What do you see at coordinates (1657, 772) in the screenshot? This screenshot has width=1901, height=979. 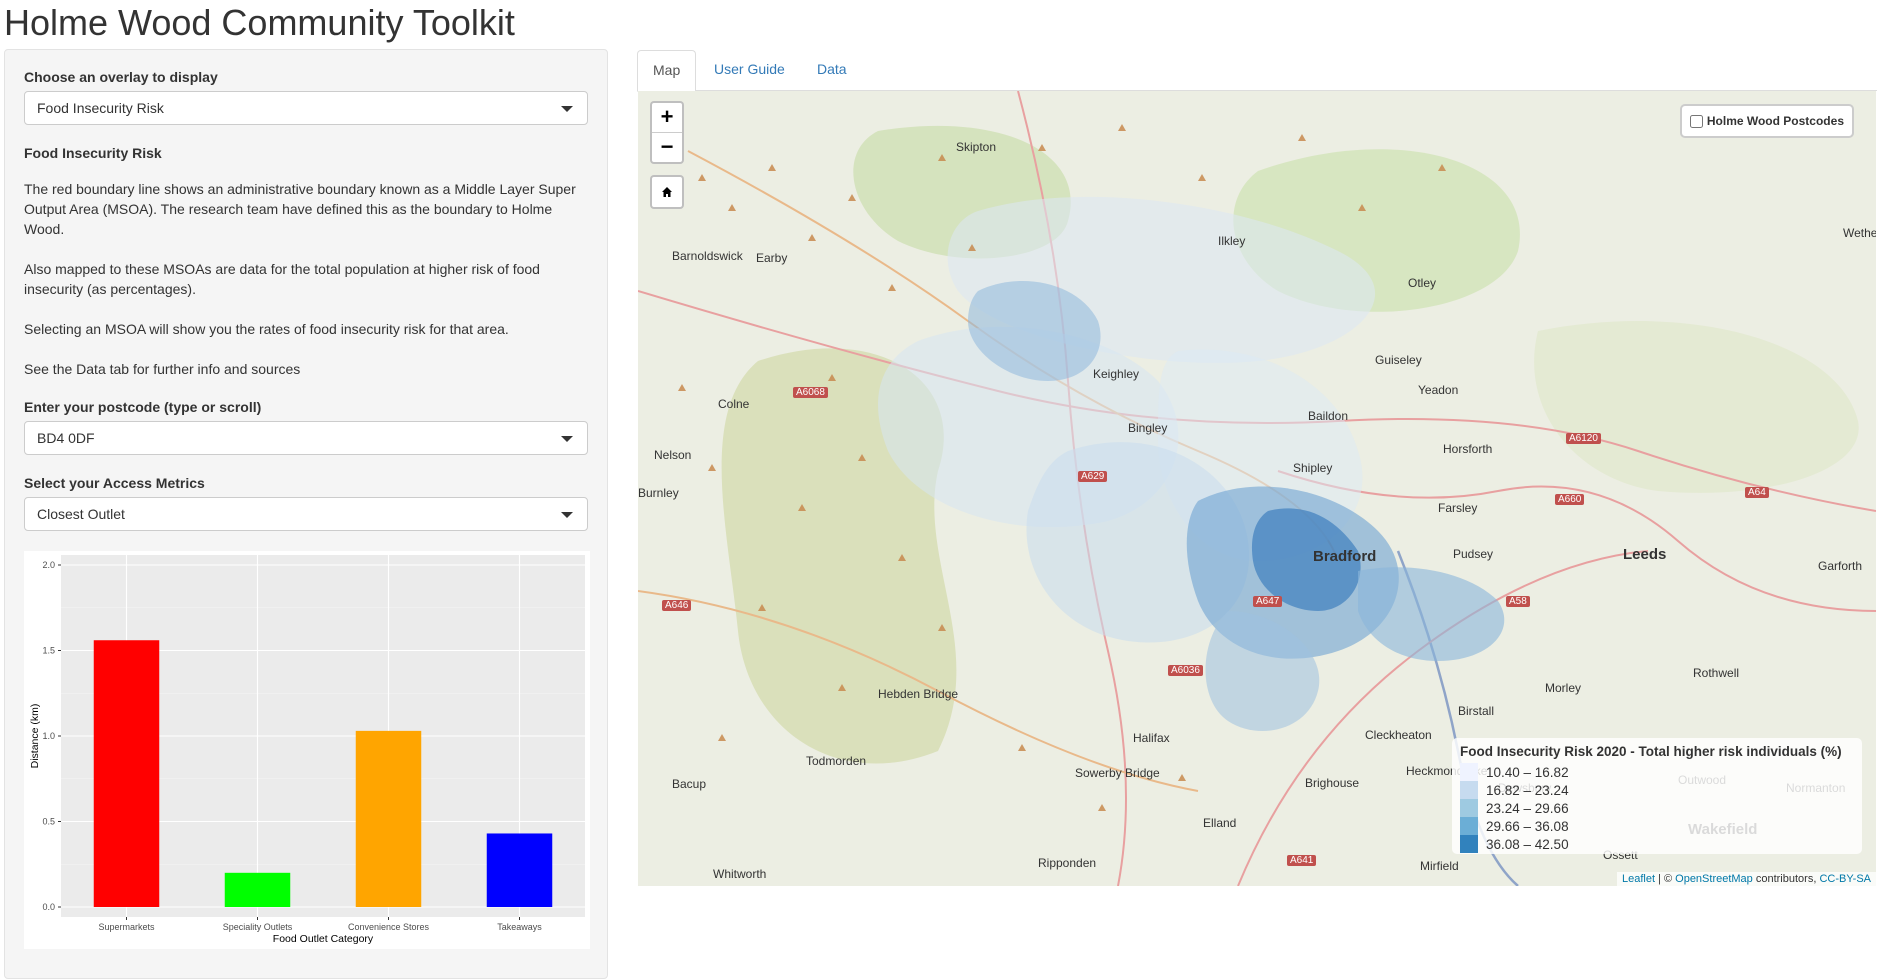 I see `legend-row: 10.40 – 16.82` at bounding box center [1657, 772].